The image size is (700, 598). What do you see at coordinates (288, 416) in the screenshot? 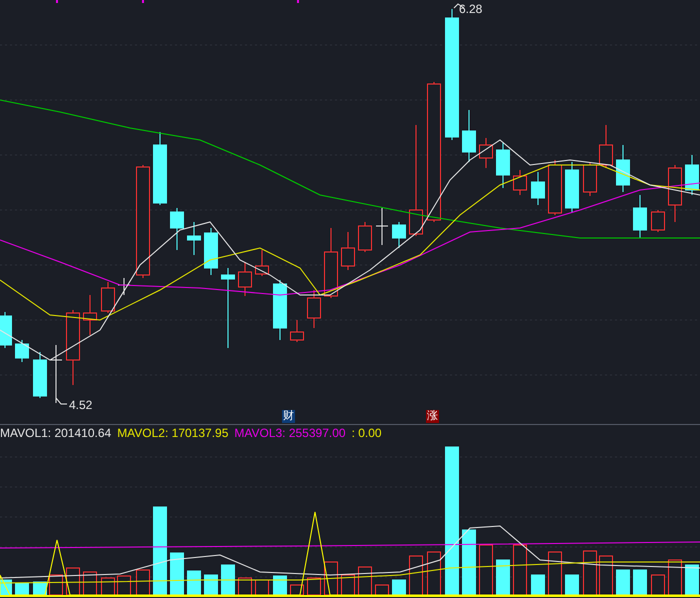
I see `event-marker: 财` at bounding box center [288, 416].